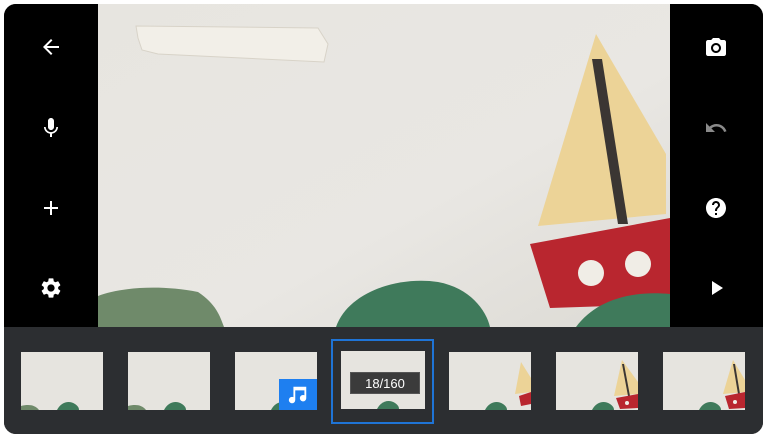 This screenshot has height=438, width=767. I want to click on back-button, so click(51, 47).